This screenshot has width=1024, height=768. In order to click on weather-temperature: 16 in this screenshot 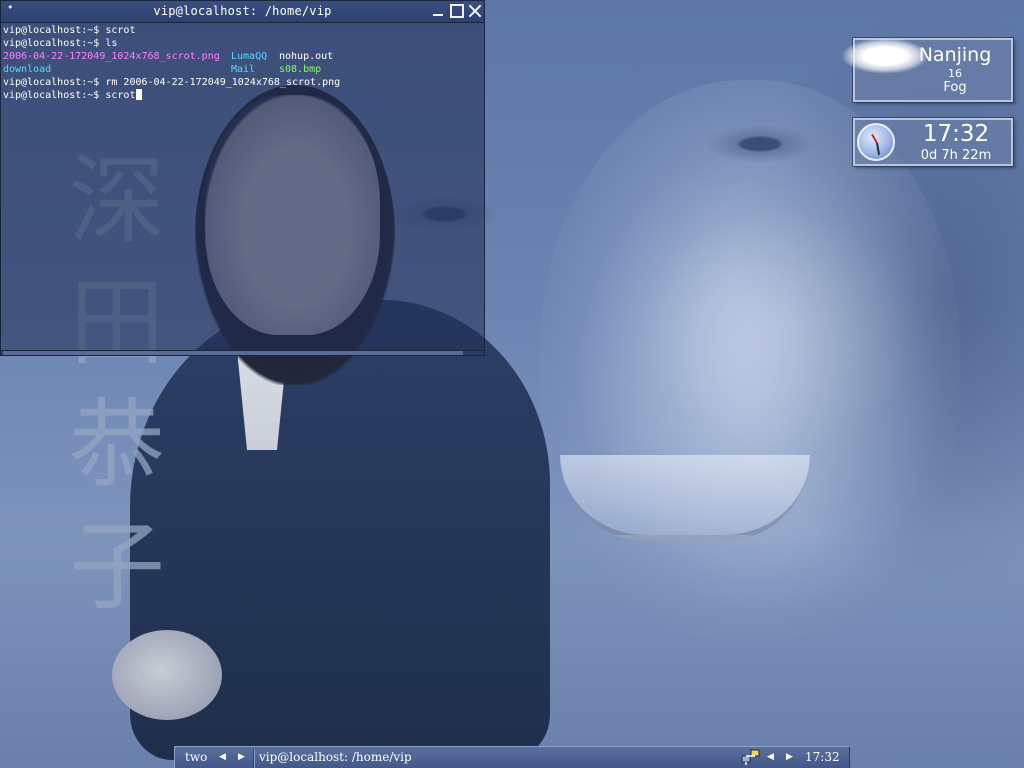, I will do `click(955, 73)`.